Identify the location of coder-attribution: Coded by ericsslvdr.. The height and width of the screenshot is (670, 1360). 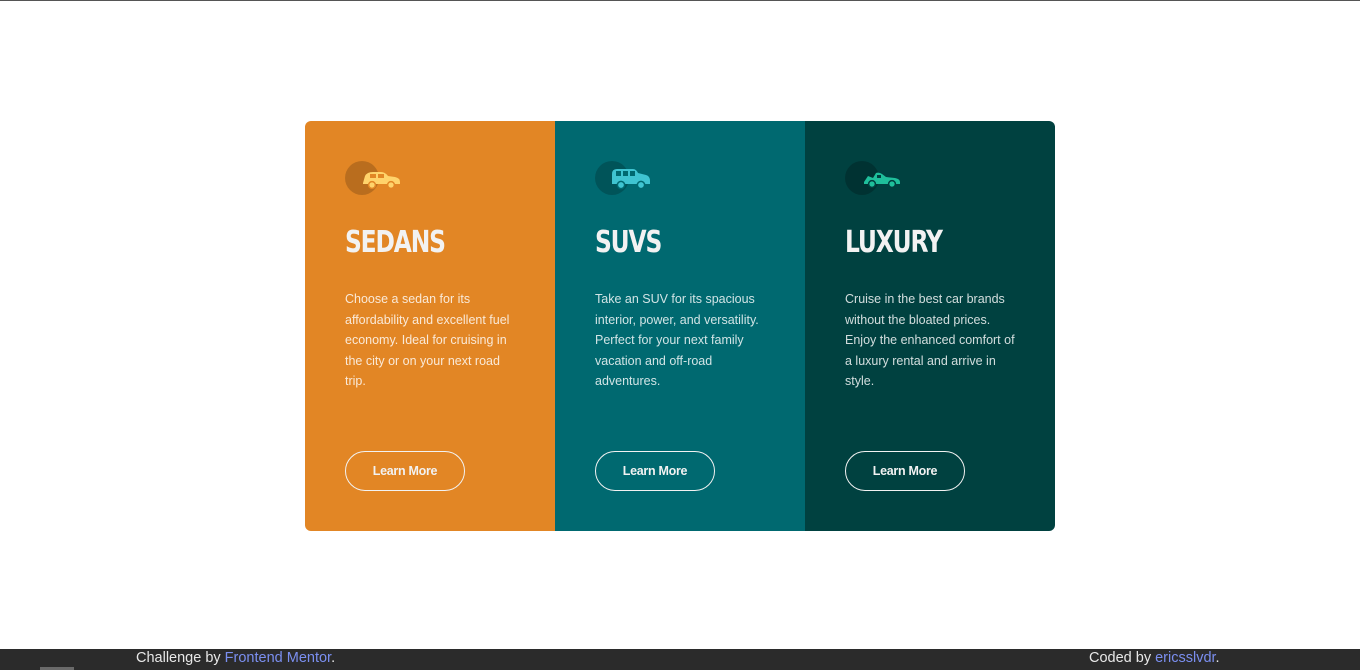
(1154, 658).